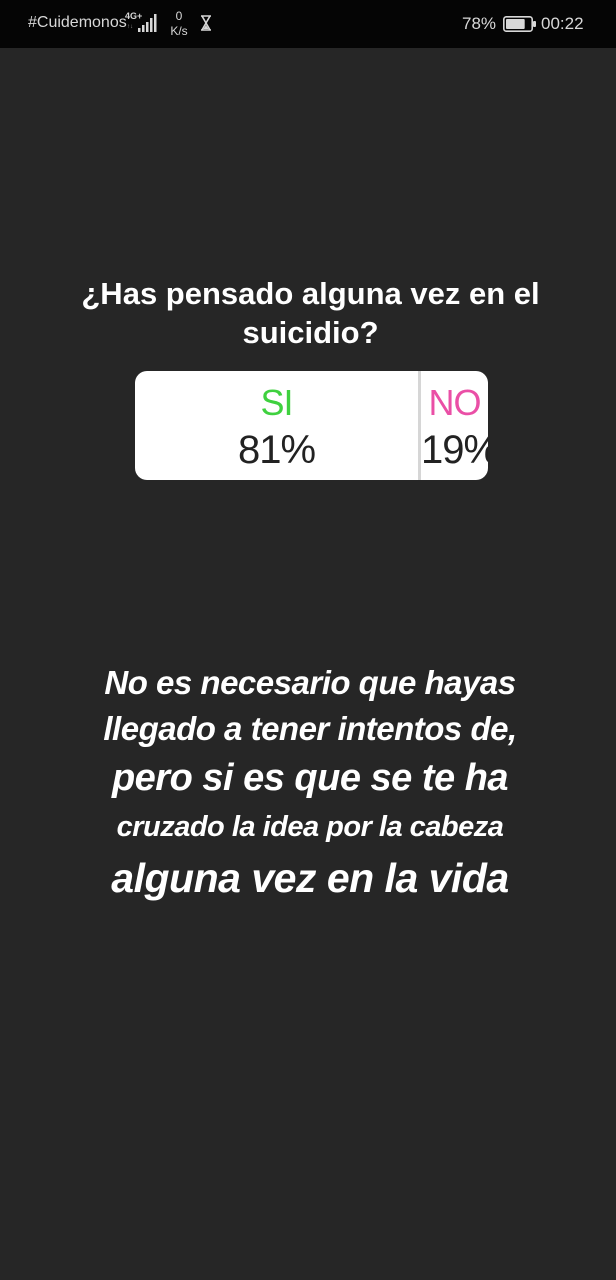 This screenshot has width=616, height=1280. I want to click on battery-percent: 78%, so click(479, 23).